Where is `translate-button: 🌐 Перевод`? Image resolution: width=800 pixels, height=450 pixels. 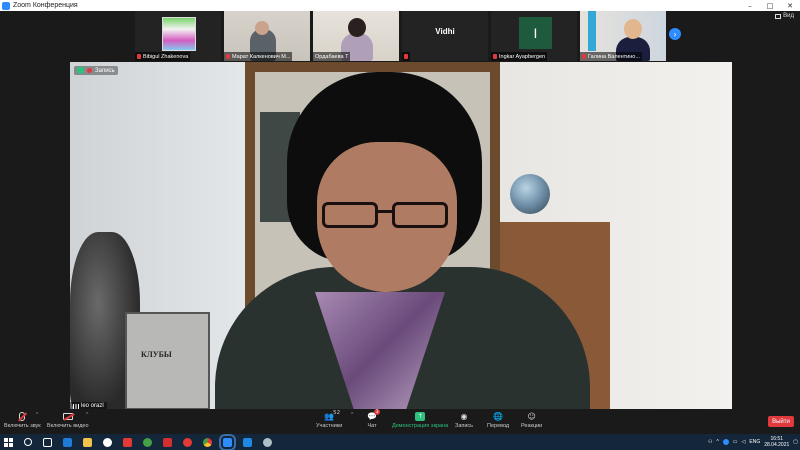
translate-button: 🌐 Перевод is located at coordinates (498, 420).